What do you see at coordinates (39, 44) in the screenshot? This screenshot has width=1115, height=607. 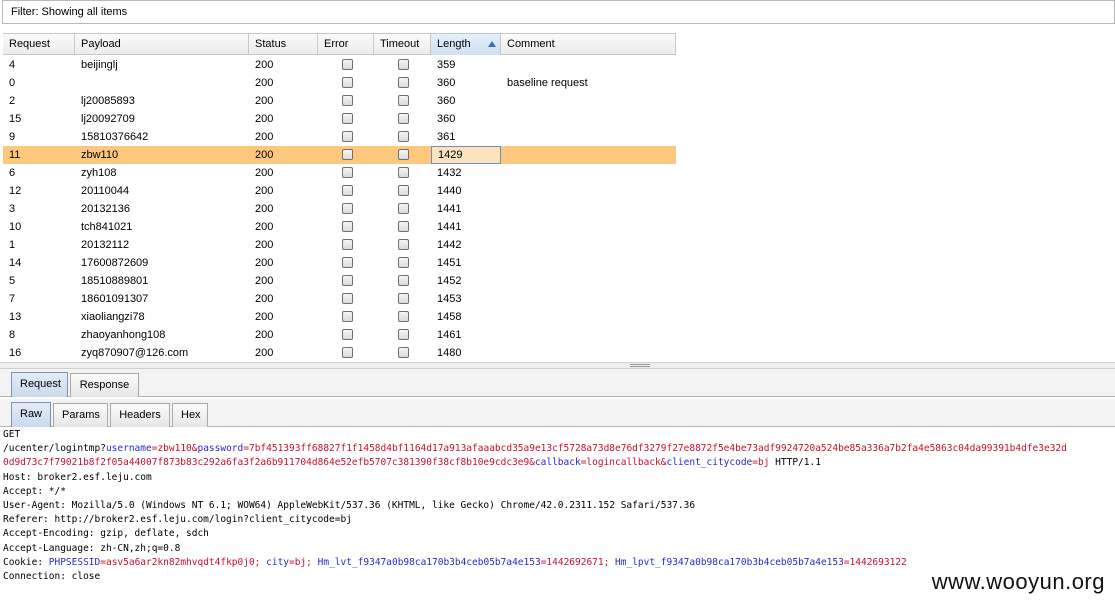 I see `column-header-request: Request` at bounding box center [39, 44].